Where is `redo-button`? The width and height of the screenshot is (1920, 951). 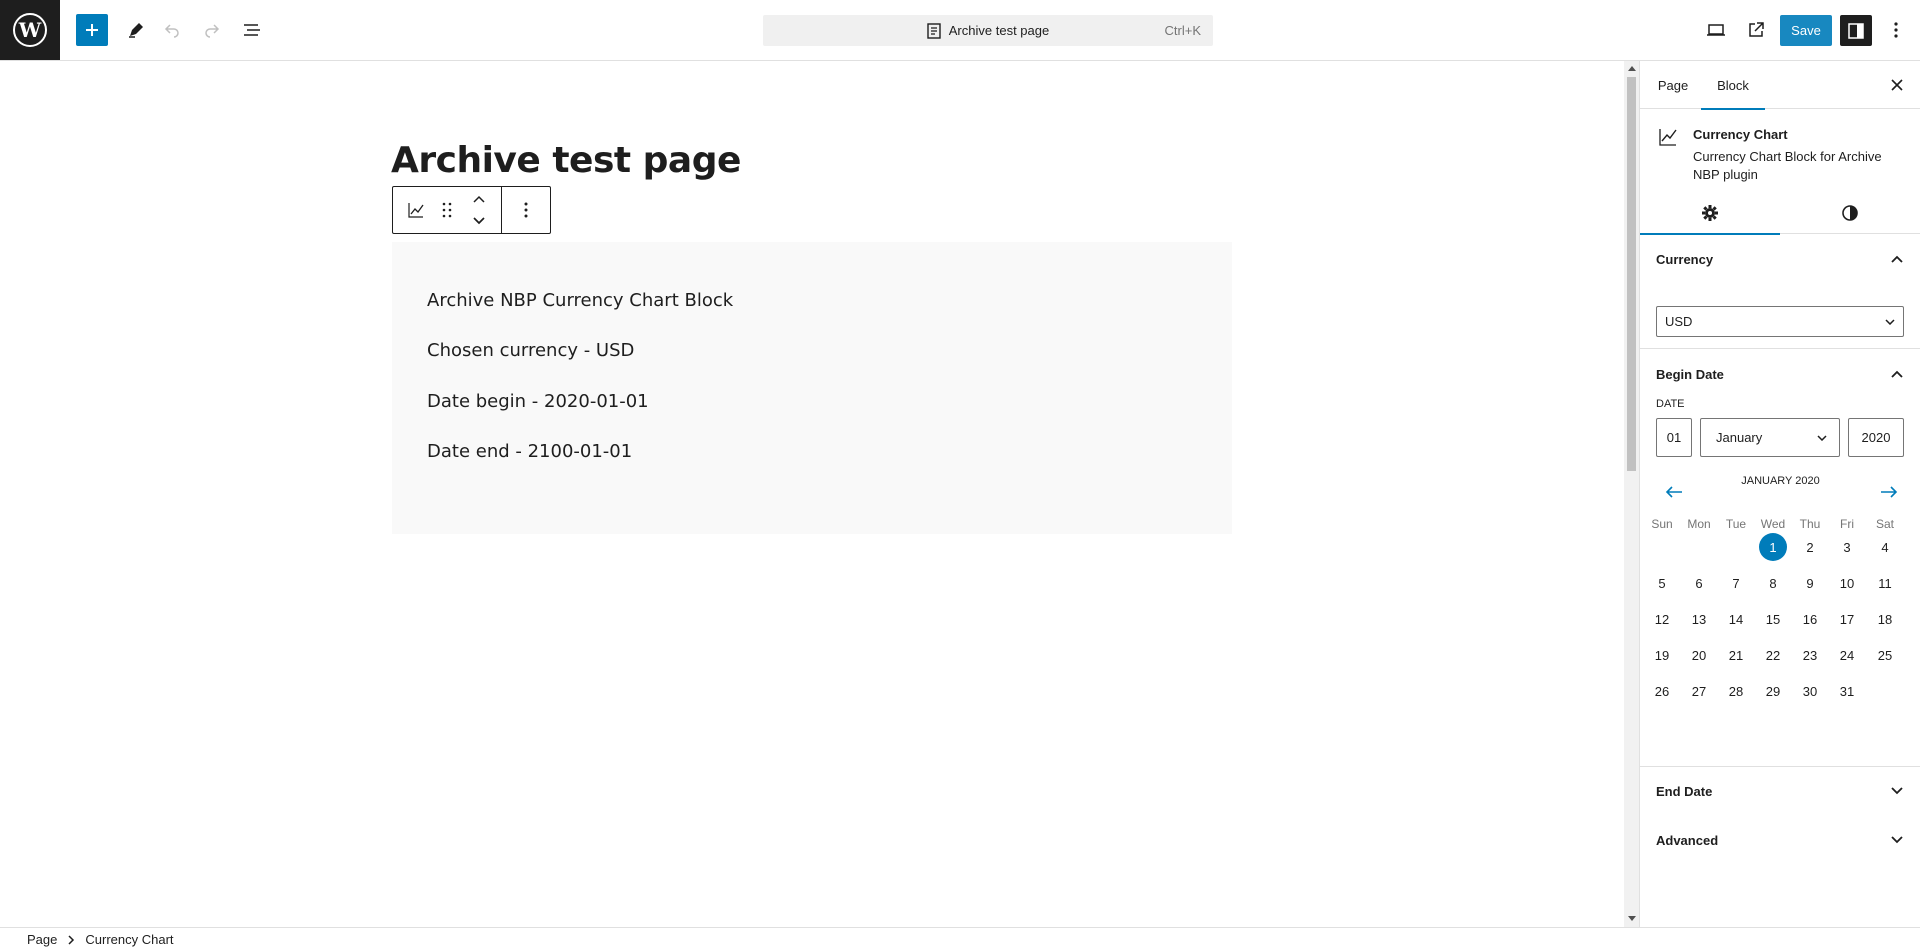
redo-button is located at coordinates (212, 30).